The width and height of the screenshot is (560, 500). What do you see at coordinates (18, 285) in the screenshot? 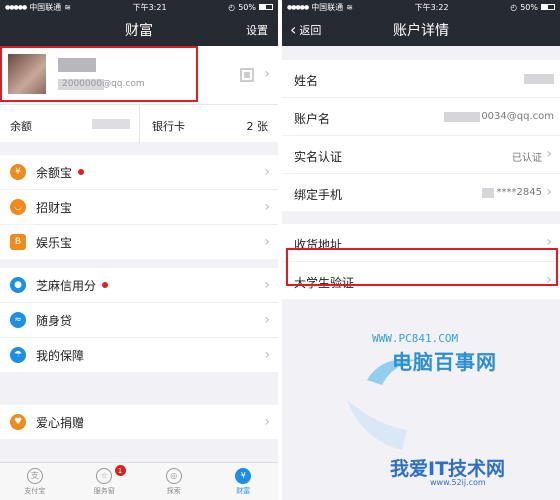
I see `sesame-credit-icon: ●` at bounding box center [18, 285].